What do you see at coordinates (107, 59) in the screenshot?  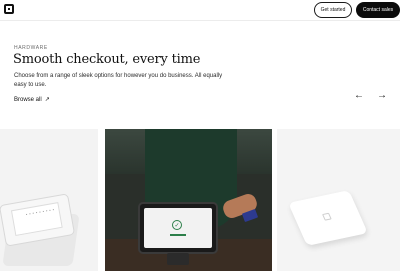 I see `section-title: Smooth checkout, every time` at bounding box center [107, 59].